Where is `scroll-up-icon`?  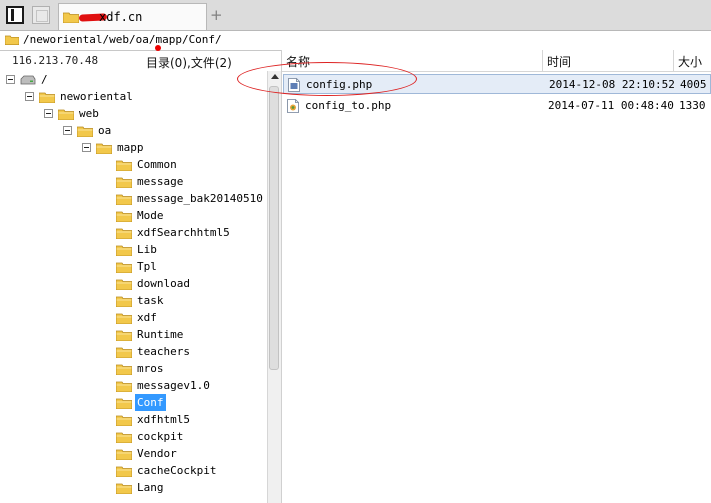 scroll-up-icon is located at coordinates (275, 76).